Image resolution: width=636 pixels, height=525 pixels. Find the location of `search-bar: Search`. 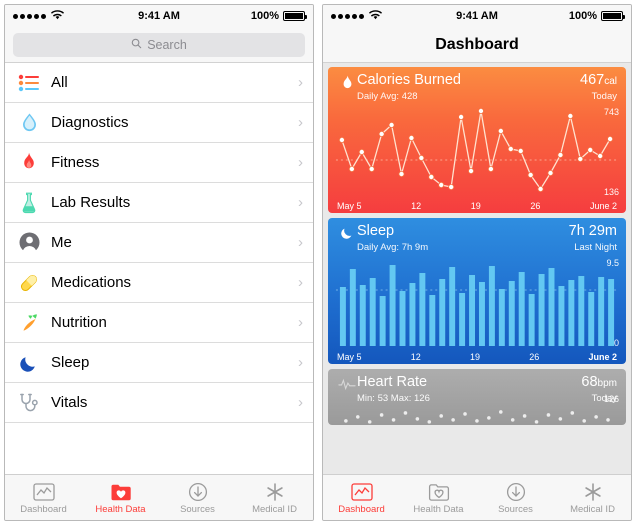

search-bar: Search is located at coordinates (159, 45).